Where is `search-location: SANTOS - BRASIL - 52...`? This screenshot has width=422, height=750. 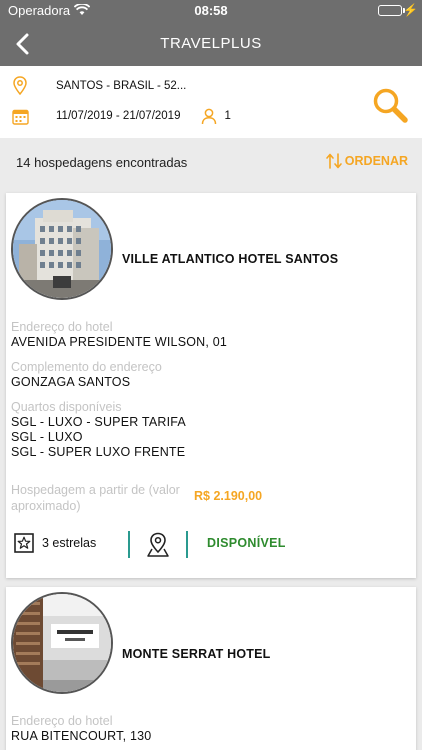
search-location: SANTOS - BRASIL - 52... is located at coordinates (121, 86).